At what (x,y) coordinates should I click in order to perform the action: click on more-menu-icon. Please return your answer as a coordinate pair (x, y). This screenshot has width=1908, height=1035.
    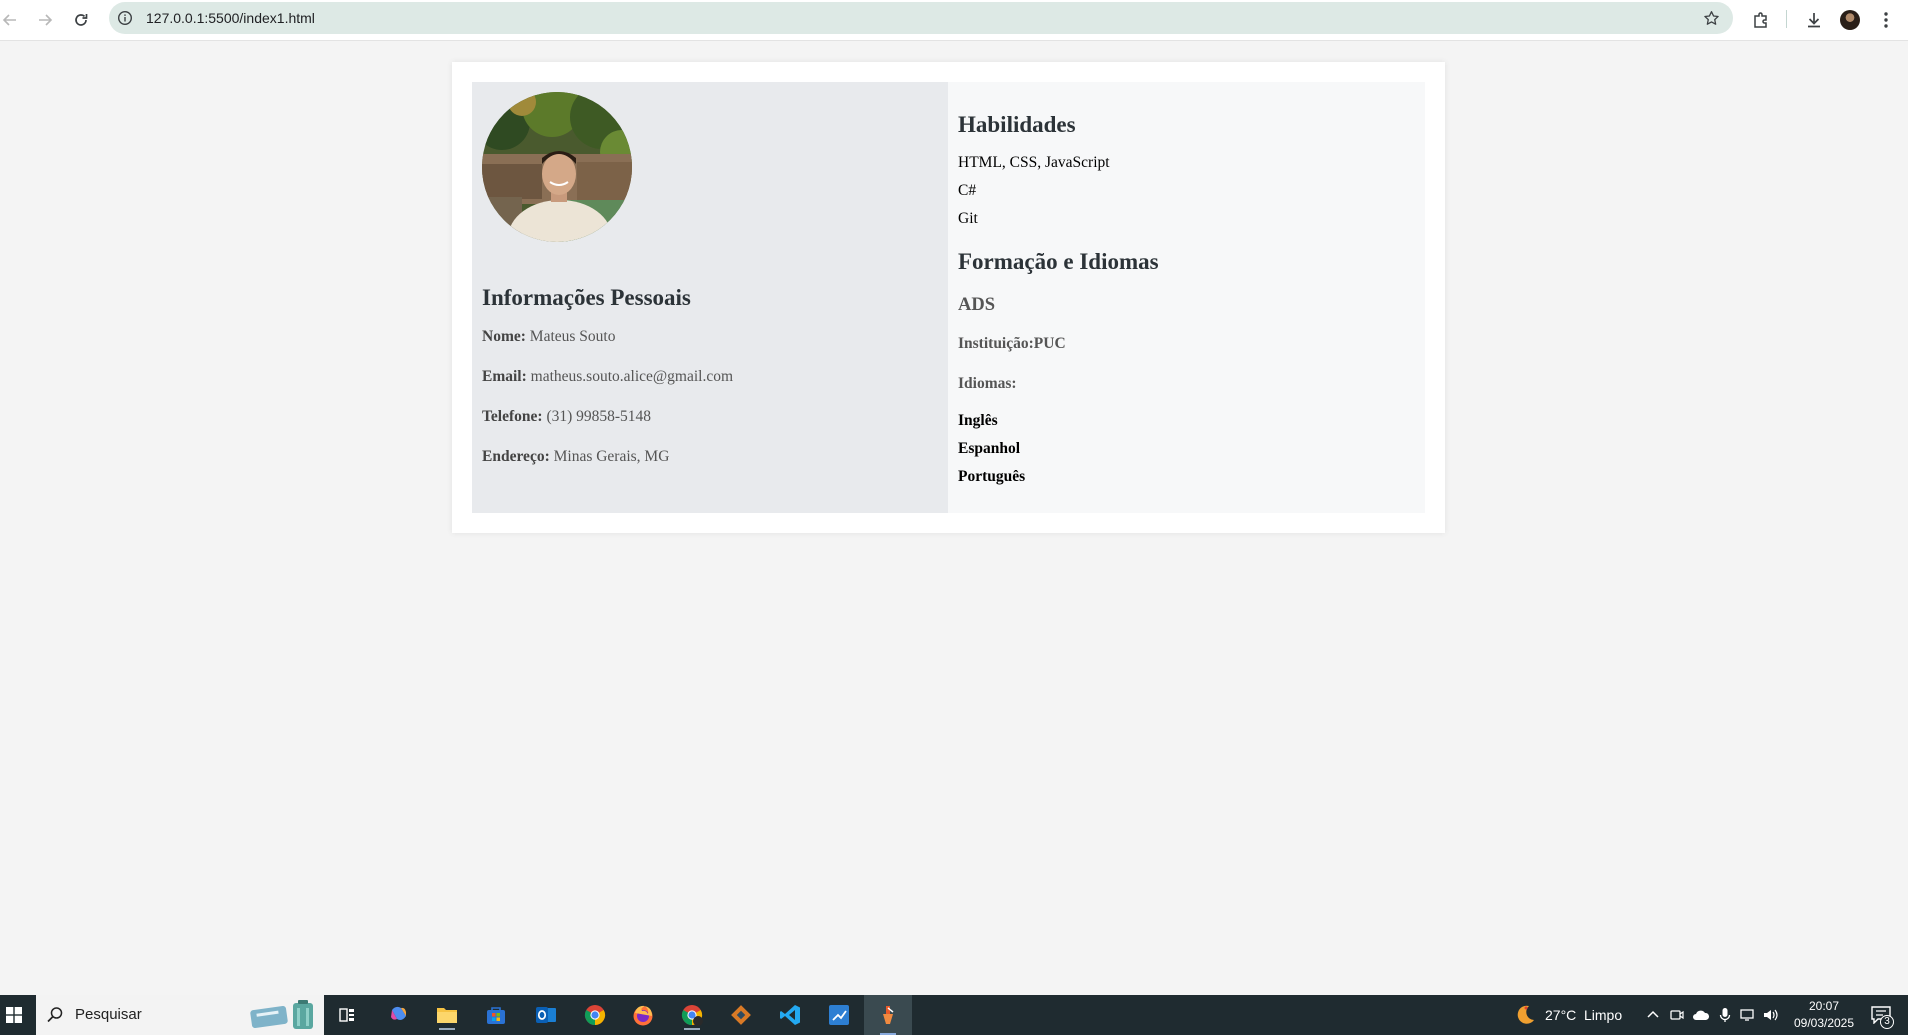
    Looking at the image, I should click on (1886, 20).